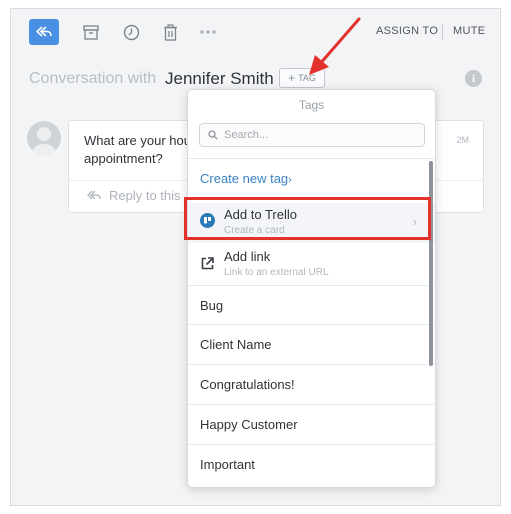 The image size is (511, 514). What do you see at coordinates (249, 424) in the screenshot?
I see `tag-item-happy-customer: Happy Customer` at bounding box center [249, 424].